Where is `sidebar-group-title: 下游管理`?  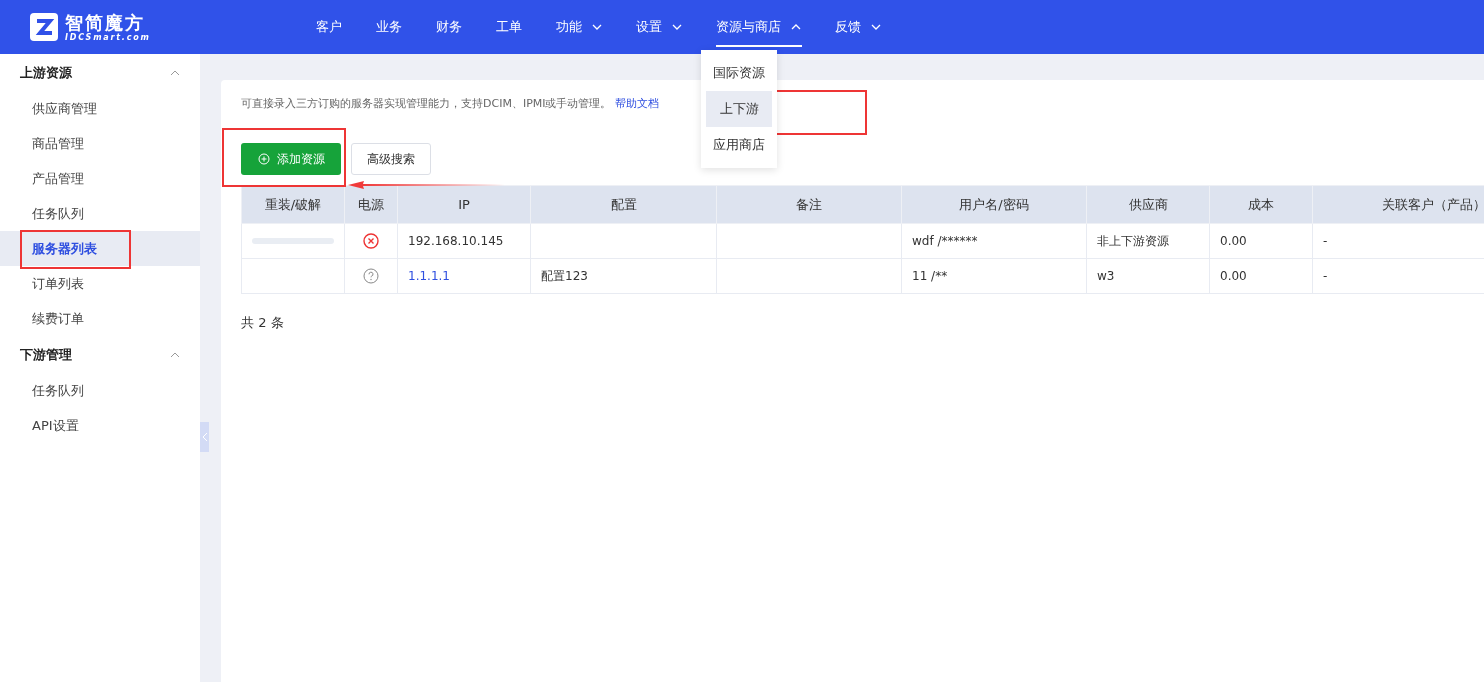 sidebar-group-title: 下游管理 is located at coordinates (46, 354).